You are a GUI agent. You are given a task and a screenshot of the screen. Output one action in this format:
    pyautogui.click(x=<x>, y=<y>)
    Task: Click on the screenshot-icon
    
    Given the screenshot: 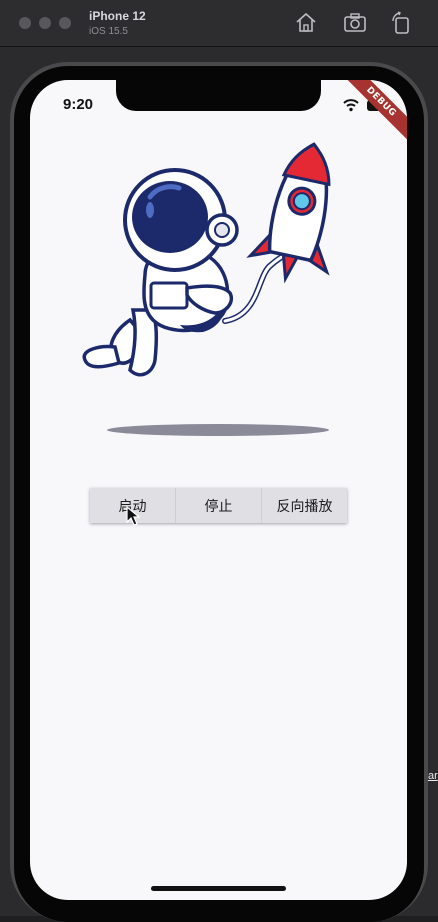 What is the action you would take?
    pyautogui.click(x=355, y=23)
    